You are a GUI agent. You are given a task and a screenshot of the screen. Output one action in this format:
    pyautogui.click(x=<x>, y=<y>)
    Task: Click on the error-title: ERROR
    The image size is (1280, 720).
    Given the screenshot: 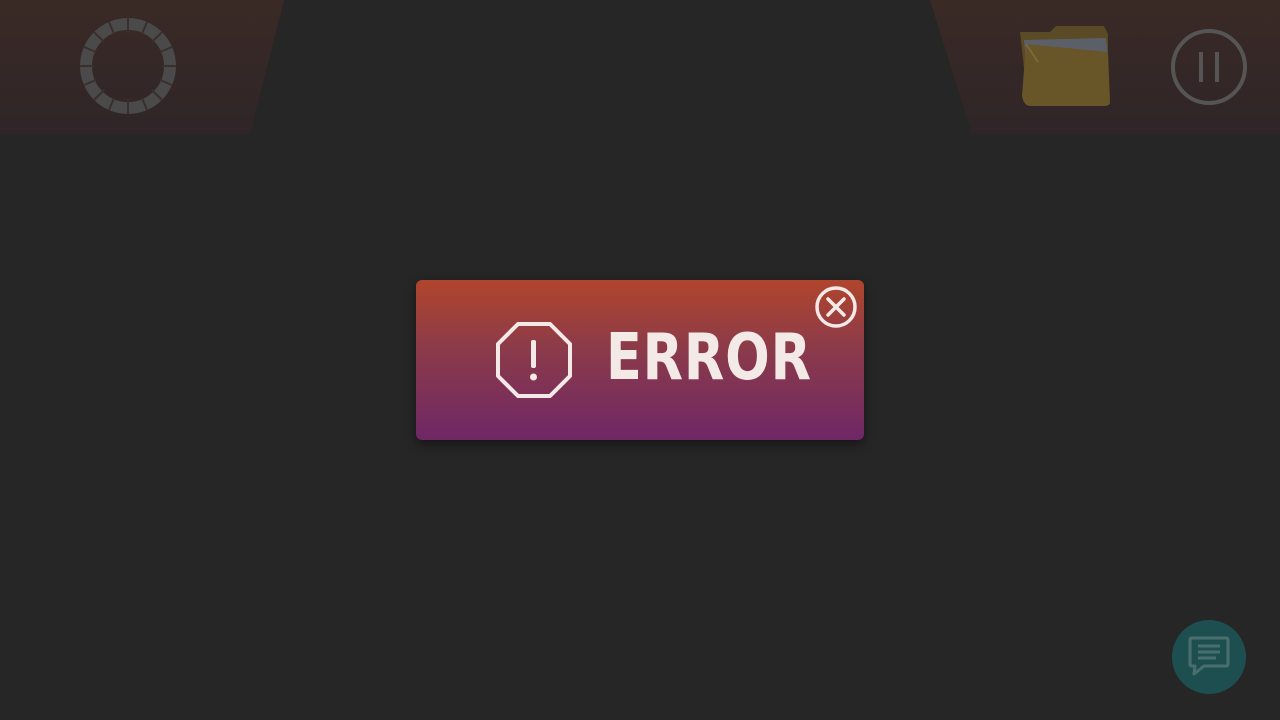 What is the action you would take?
    pyautogui.click(x=709, y=358)
    